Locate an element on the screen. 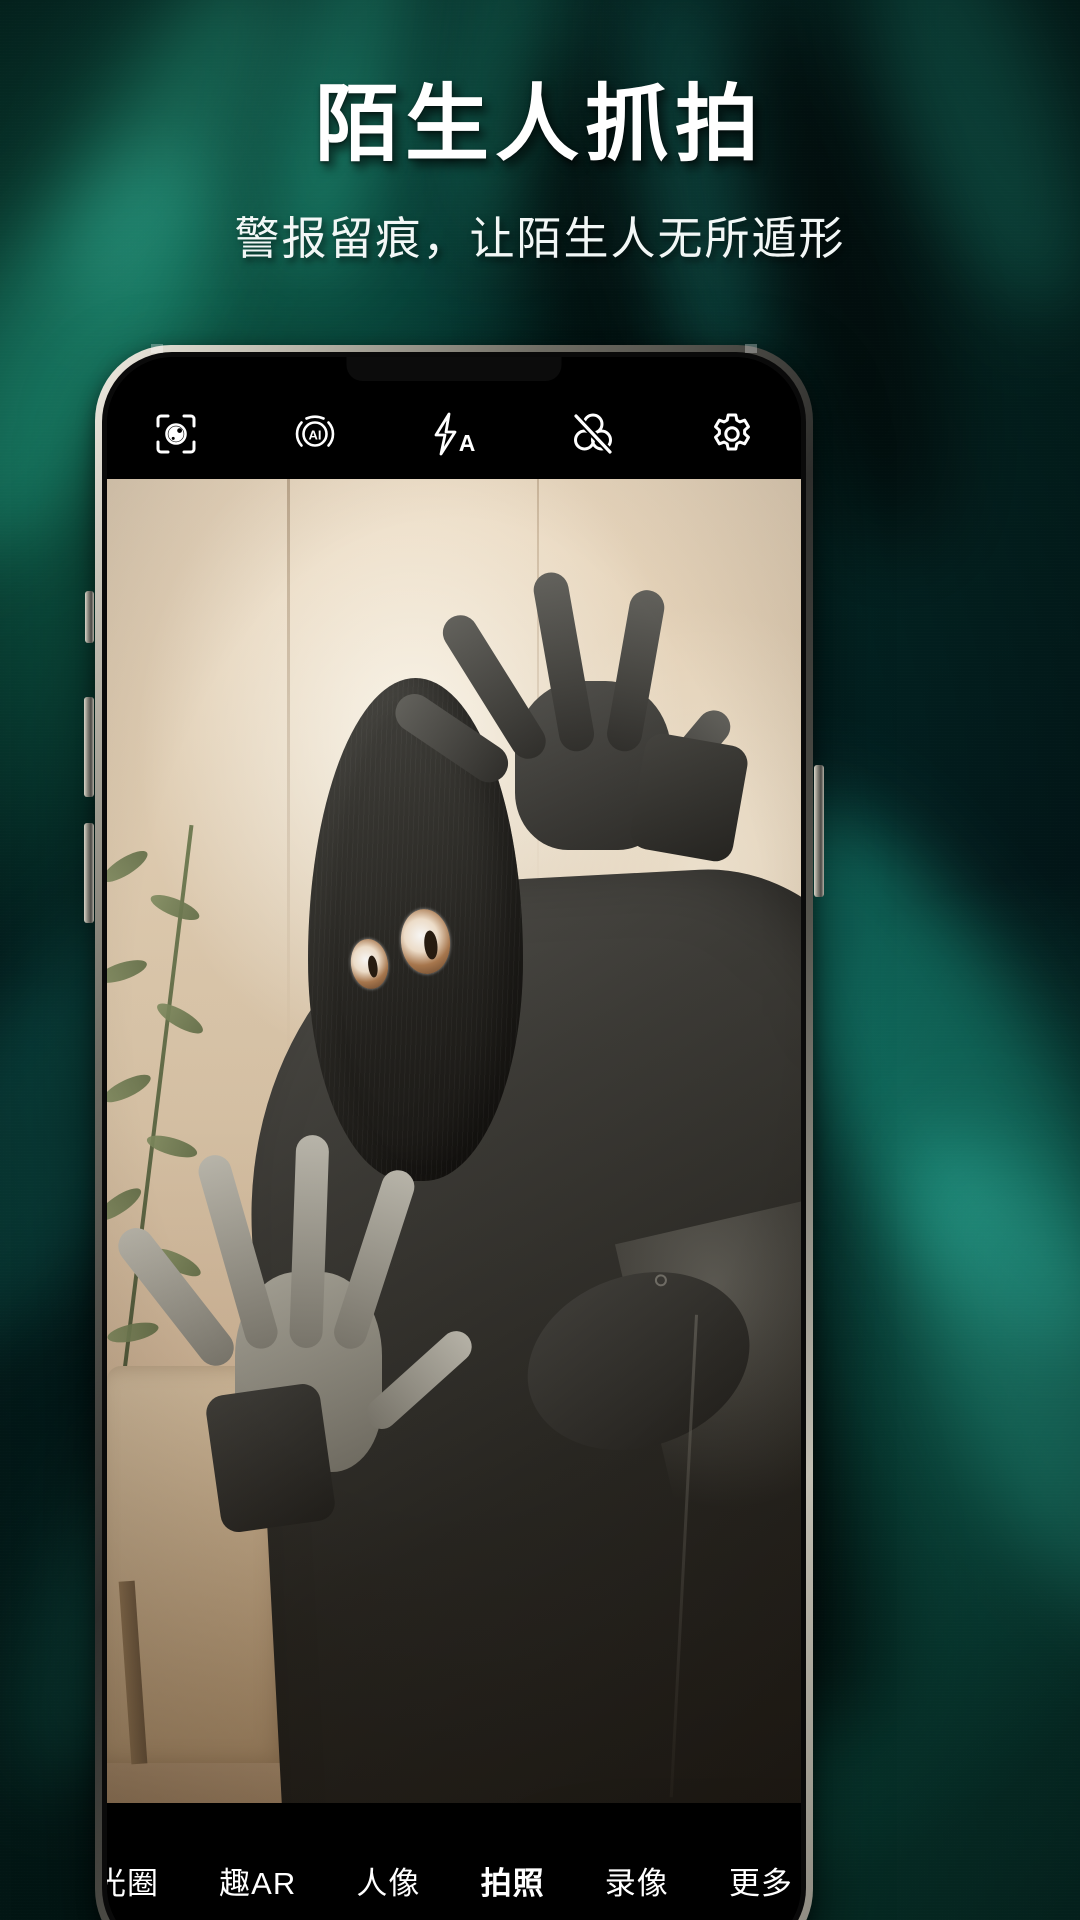 The width and height of the screenshot is (1080, 1920). mode-tab-more: 更多 is located at coordinates (761, 1880).